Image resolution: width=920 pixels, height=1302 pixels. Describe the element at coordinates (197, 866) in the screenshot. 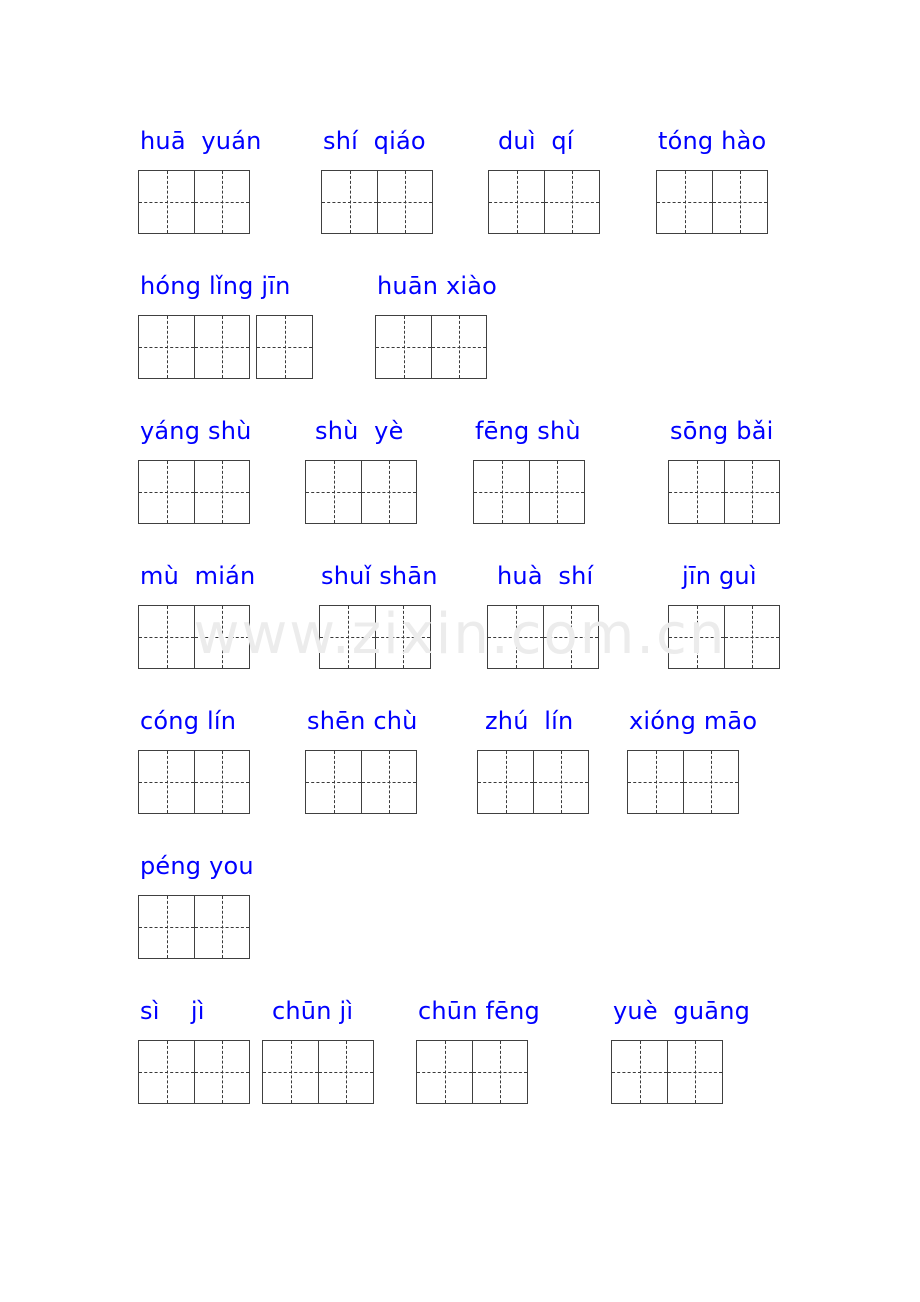

I see `pinyin-label: péng you` at that location.